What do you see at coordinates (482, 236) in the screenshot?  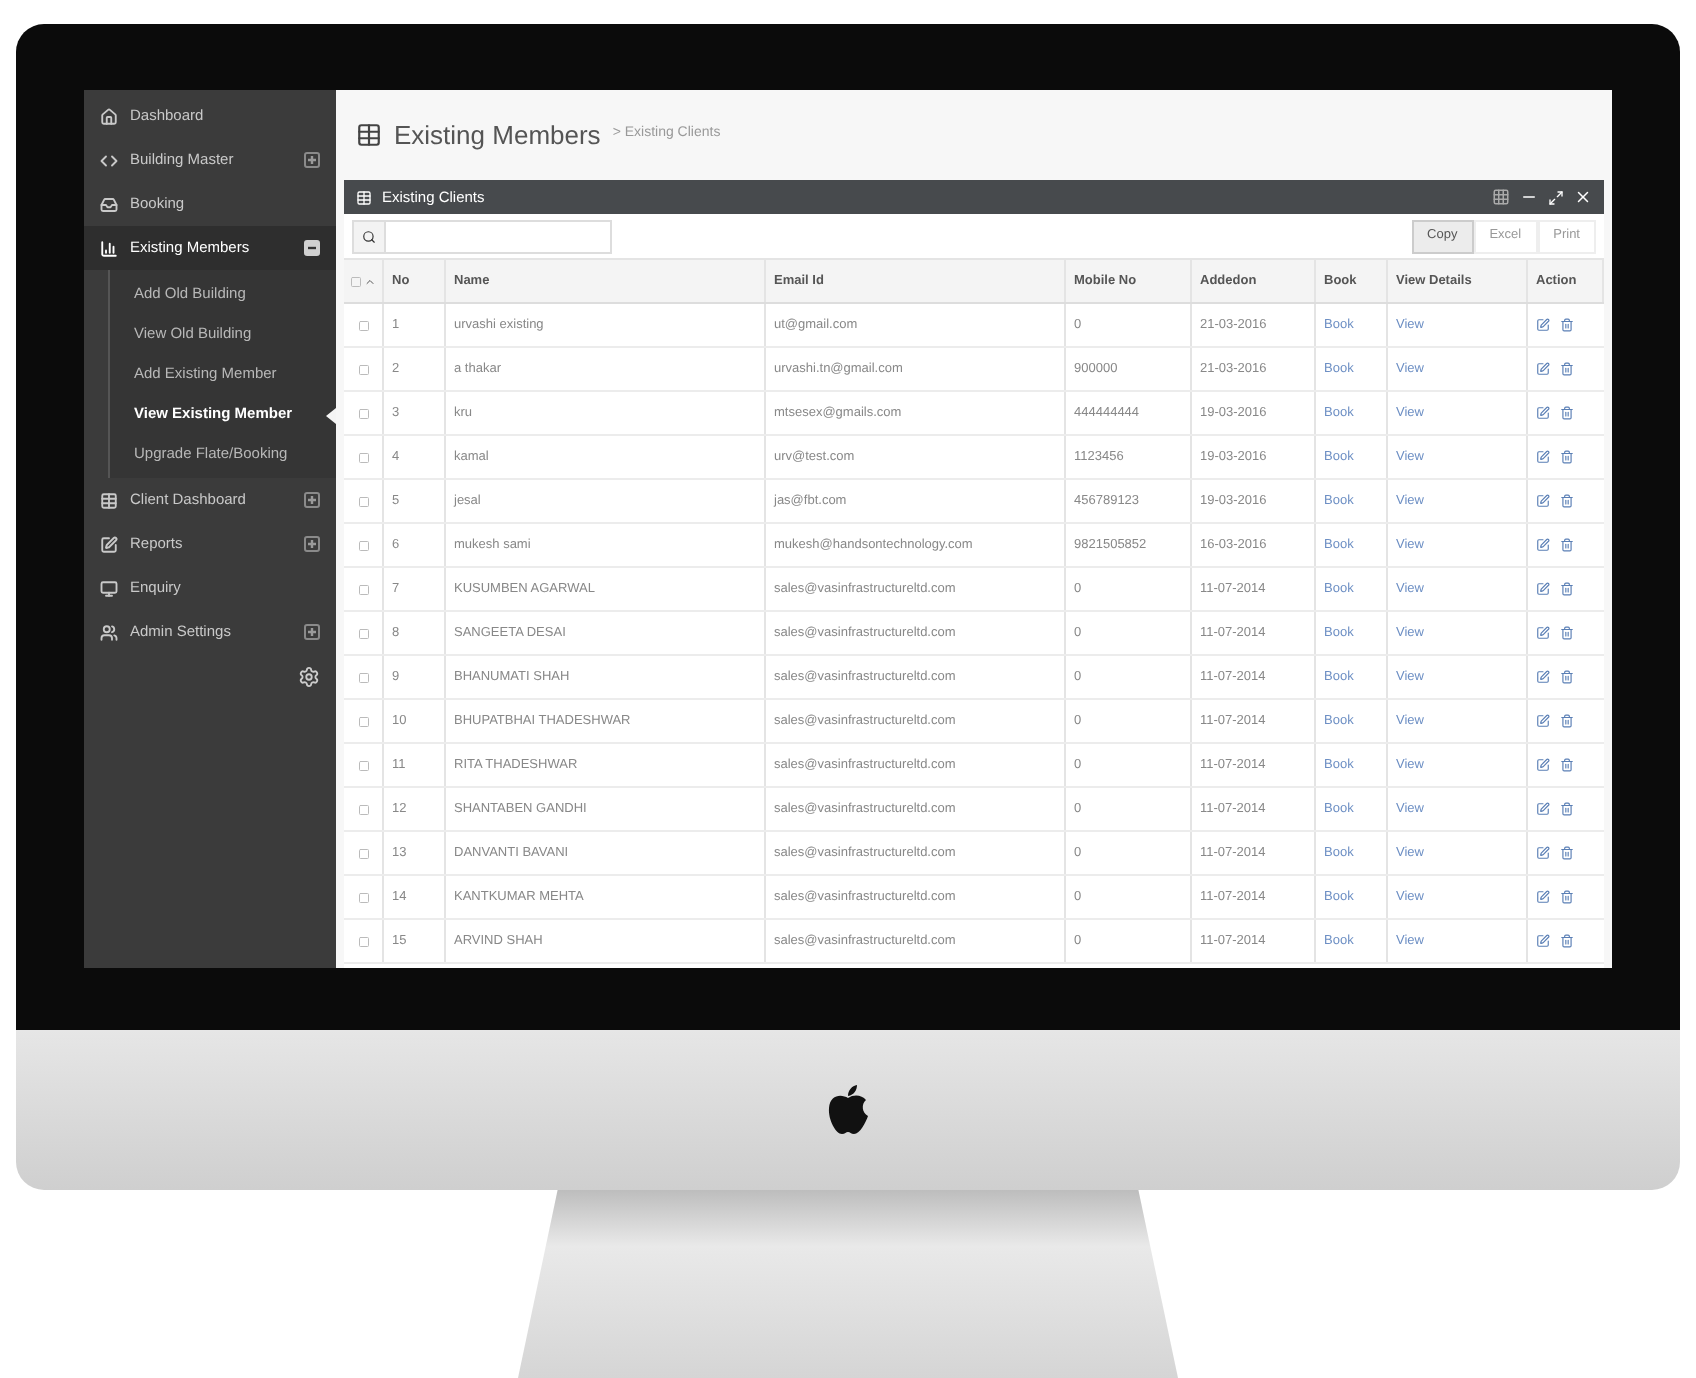 I see `search-field` at bounding box center [482, 236].